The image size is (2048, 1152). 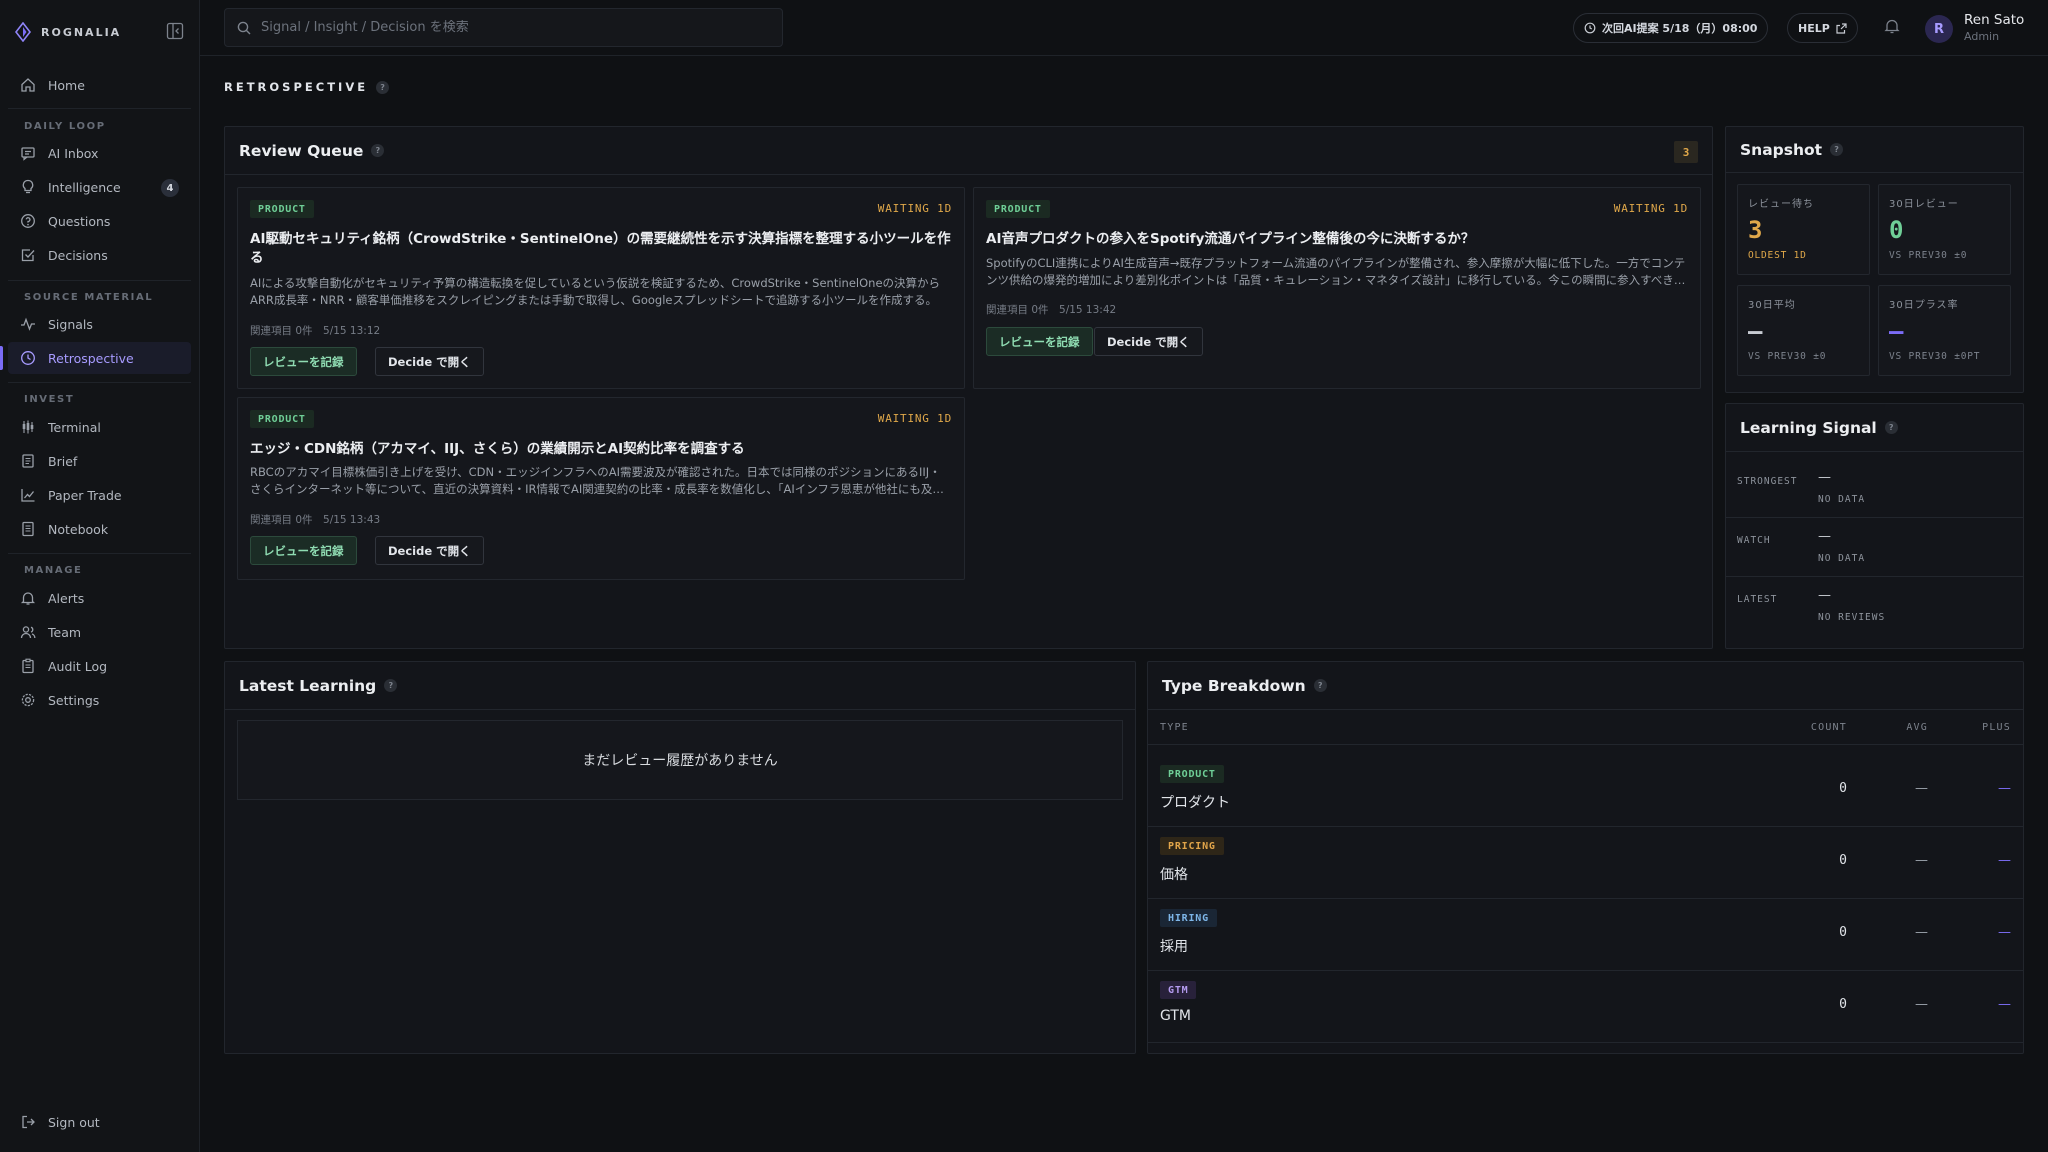 I want to click on candles-icon, so click(x=28, y=427).